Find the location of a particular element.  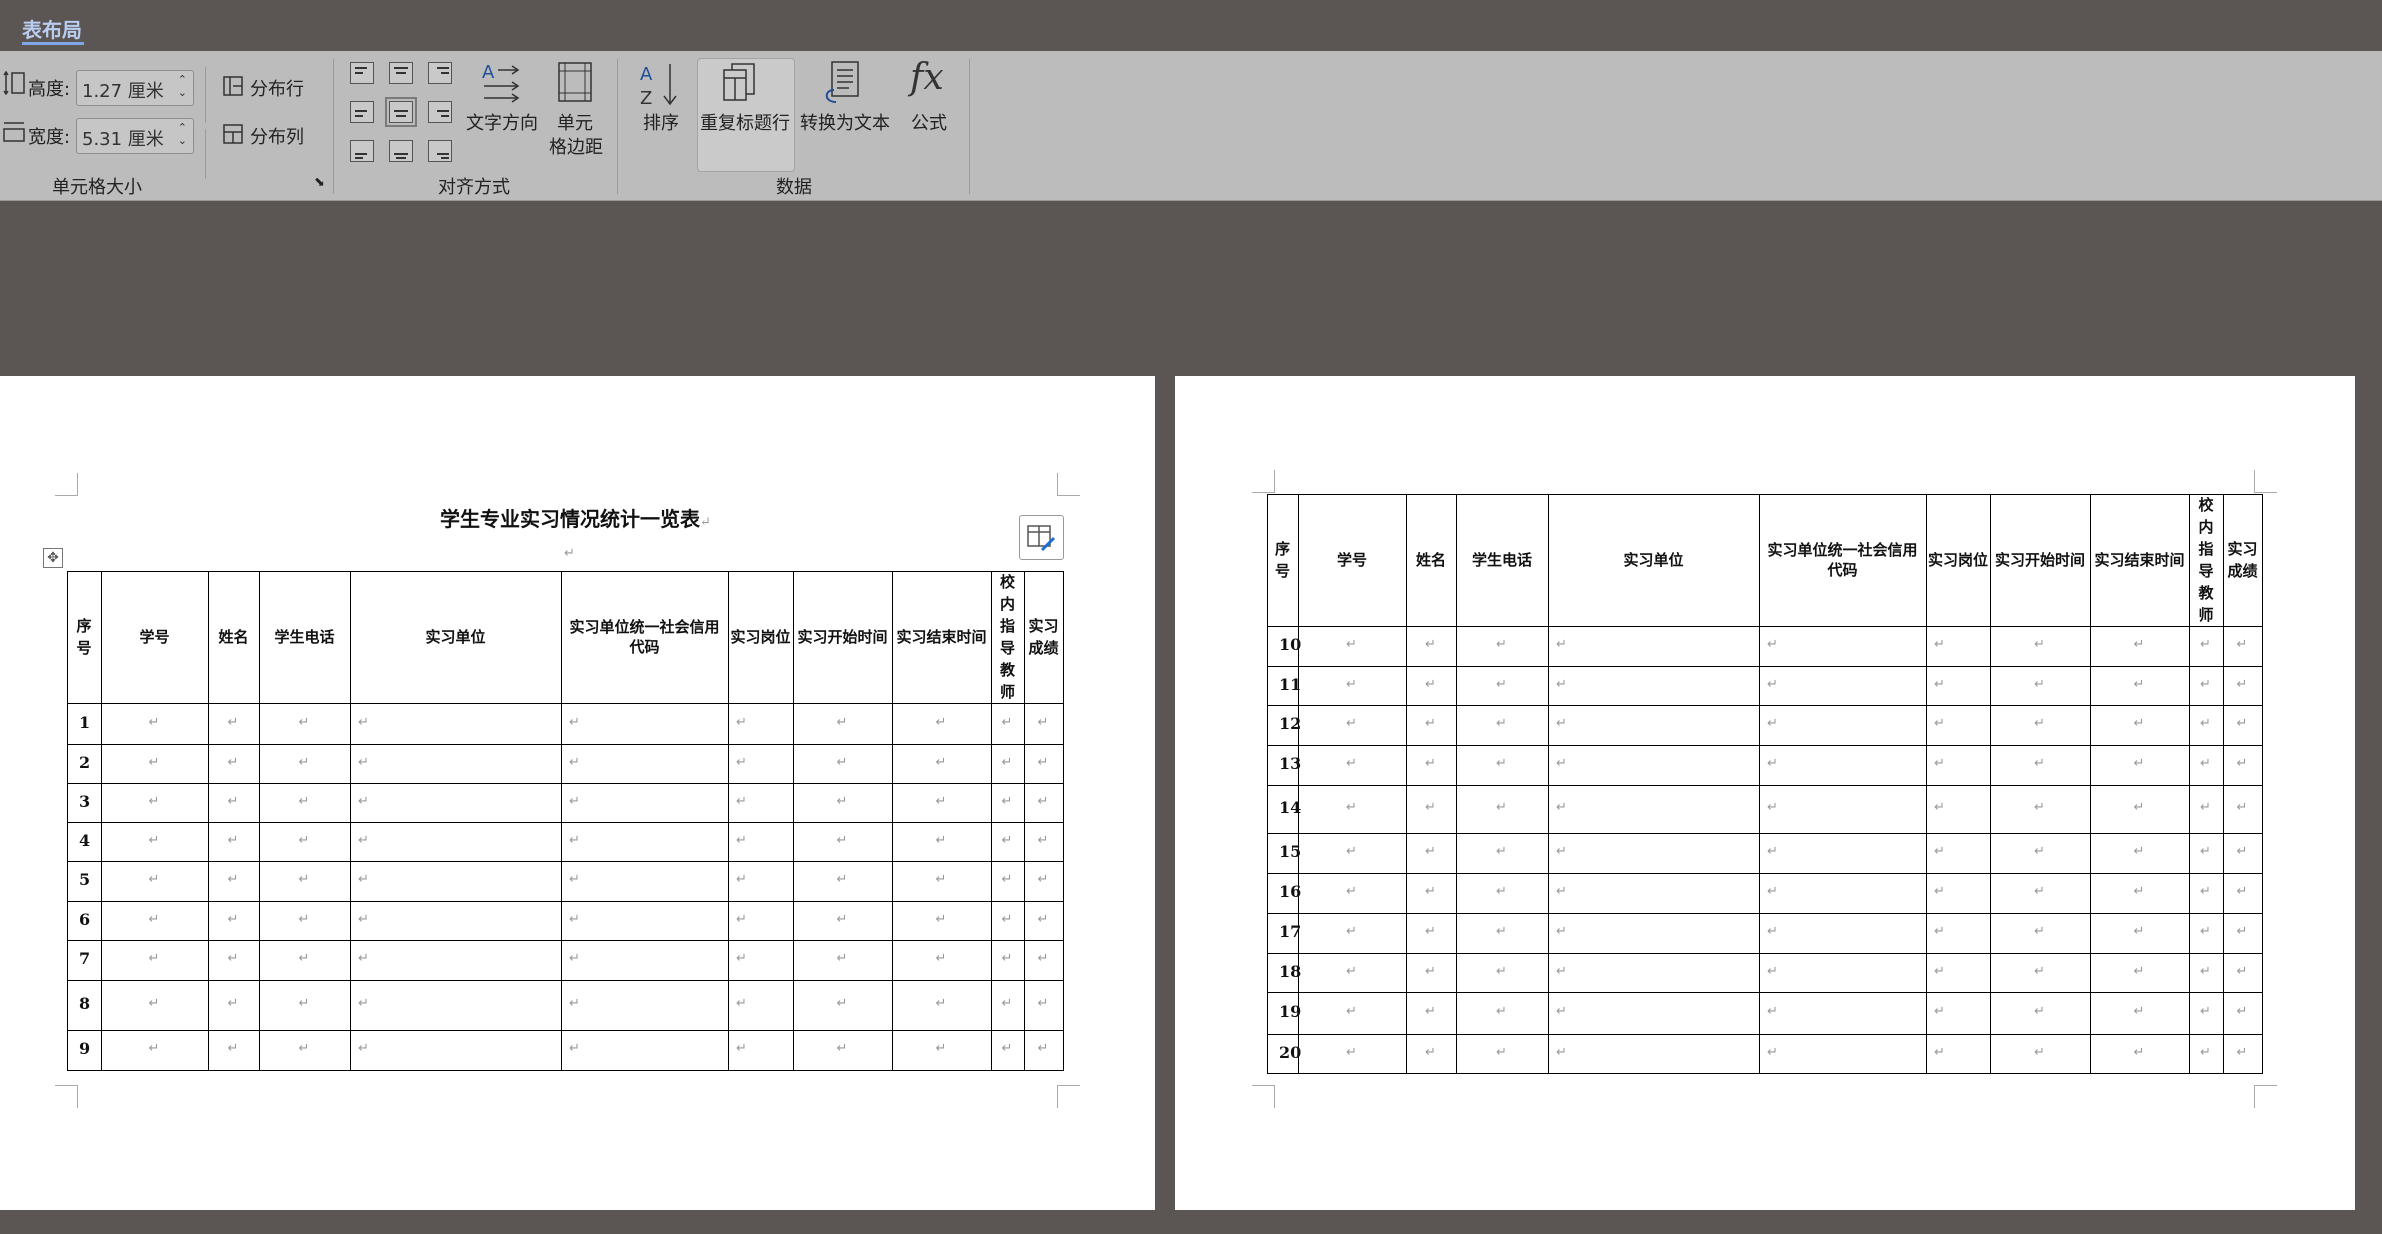

height-spinner: 1.27 厘米 ⌃ ⌄ is located at coordinates (135, 88).